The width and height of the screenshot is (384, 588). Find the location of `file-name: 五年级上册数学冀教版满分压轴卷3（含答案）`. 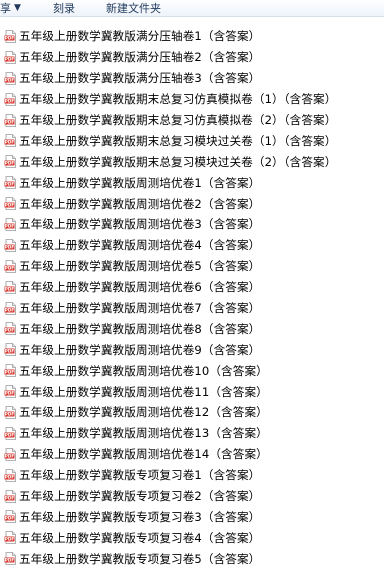

file-name: 五年级上册数学冀教版满分压轴卷3（含答案） is located at coordinates (140, 78).